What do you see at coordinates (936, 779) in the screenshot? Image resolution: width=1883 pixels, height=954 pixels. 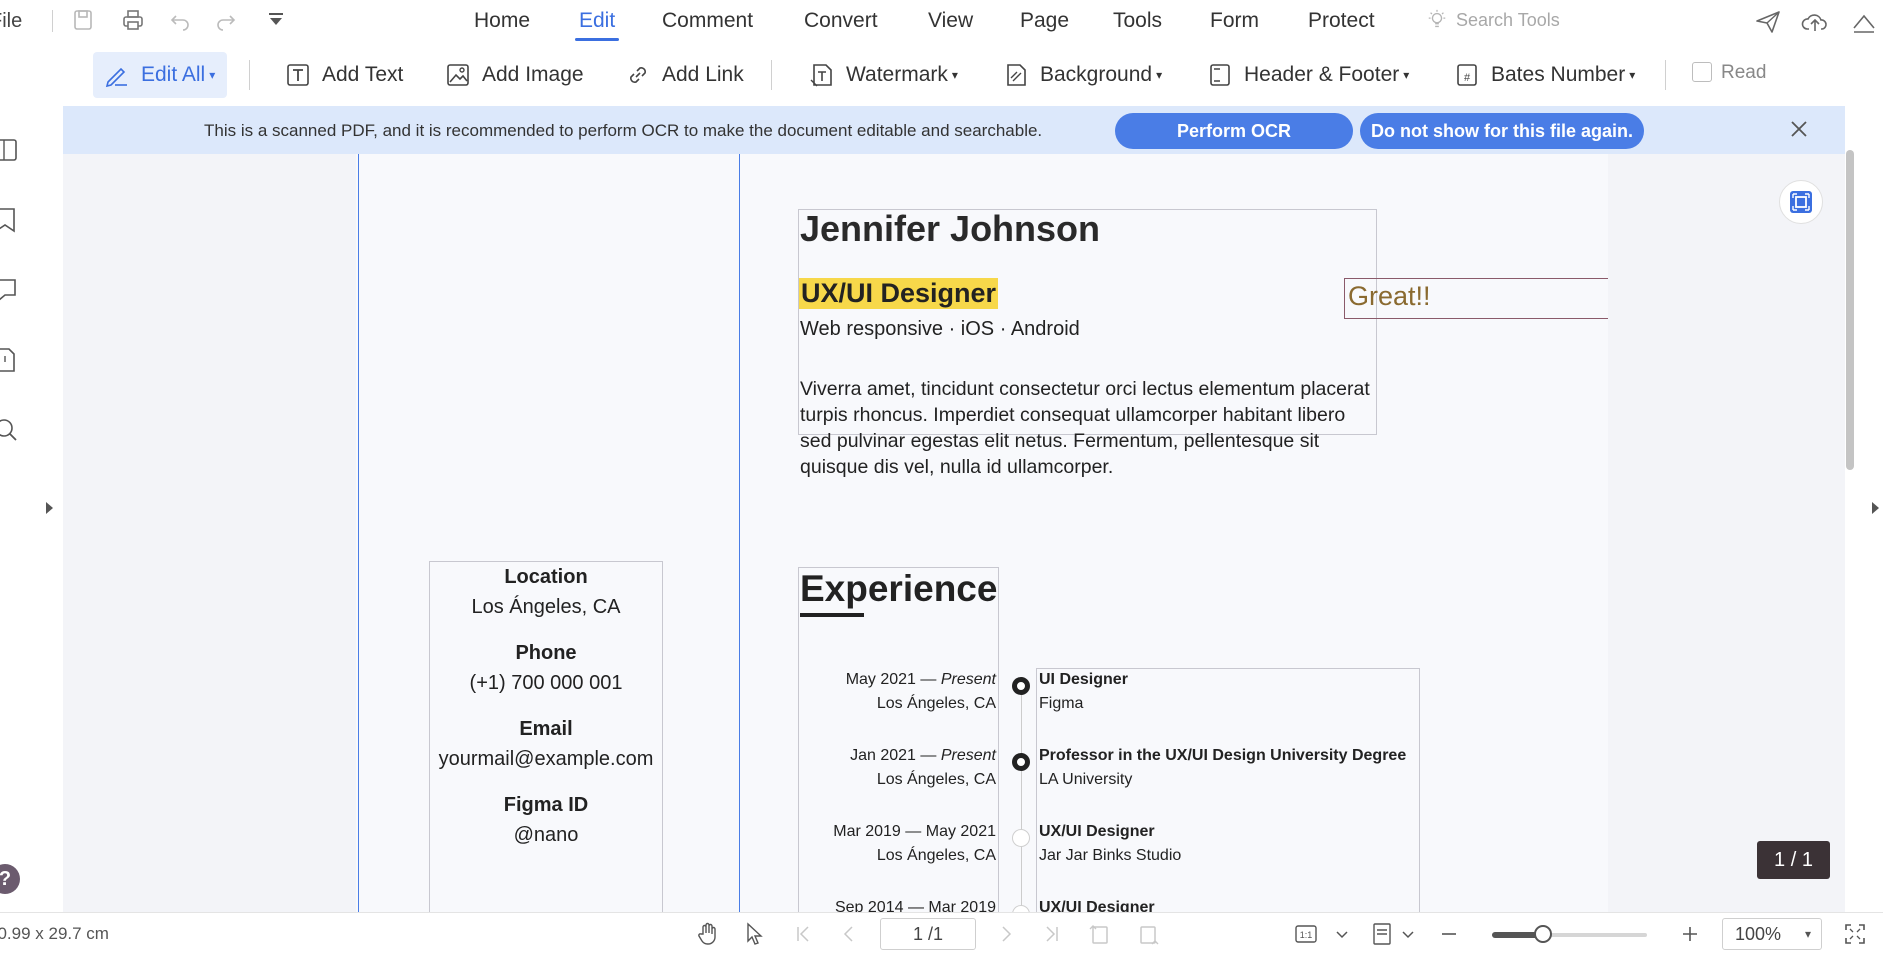 I see `experience-location: Los Ángeles, CA` at bounding box center [936, 779].